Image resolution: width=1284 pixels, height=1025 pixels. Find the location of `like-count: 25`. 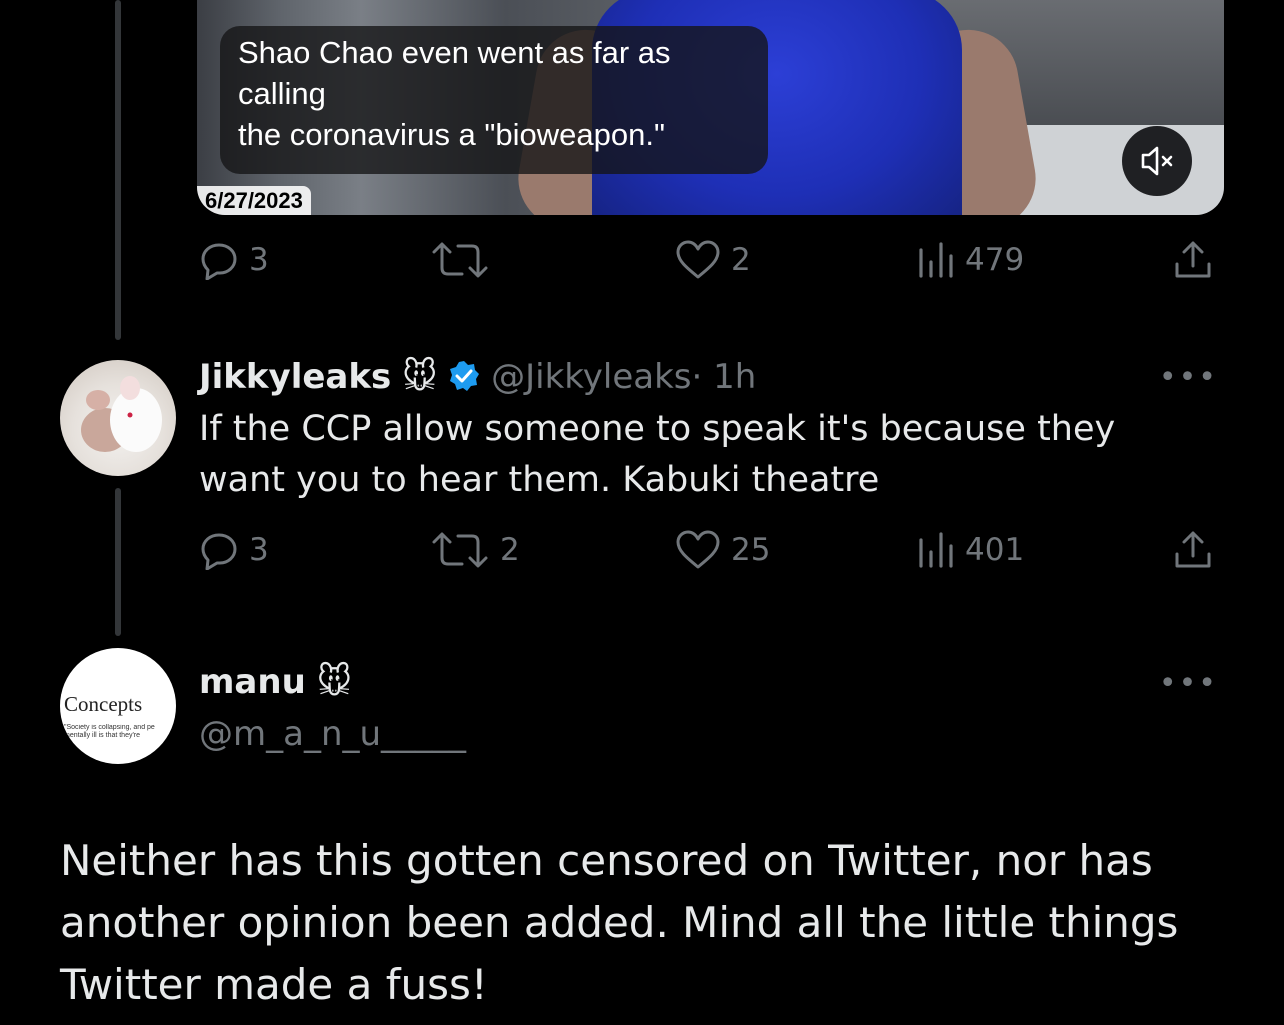

like-count: 25 is located at coordinates (751, 550).